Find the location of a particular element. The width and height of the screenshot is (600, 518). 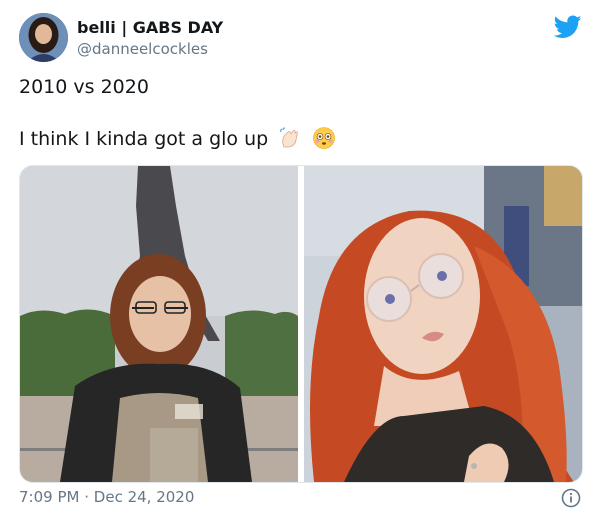

tweet-timestamp: 7:09 PM · Dec 24, 2020 is located at coordinates (106, 497).